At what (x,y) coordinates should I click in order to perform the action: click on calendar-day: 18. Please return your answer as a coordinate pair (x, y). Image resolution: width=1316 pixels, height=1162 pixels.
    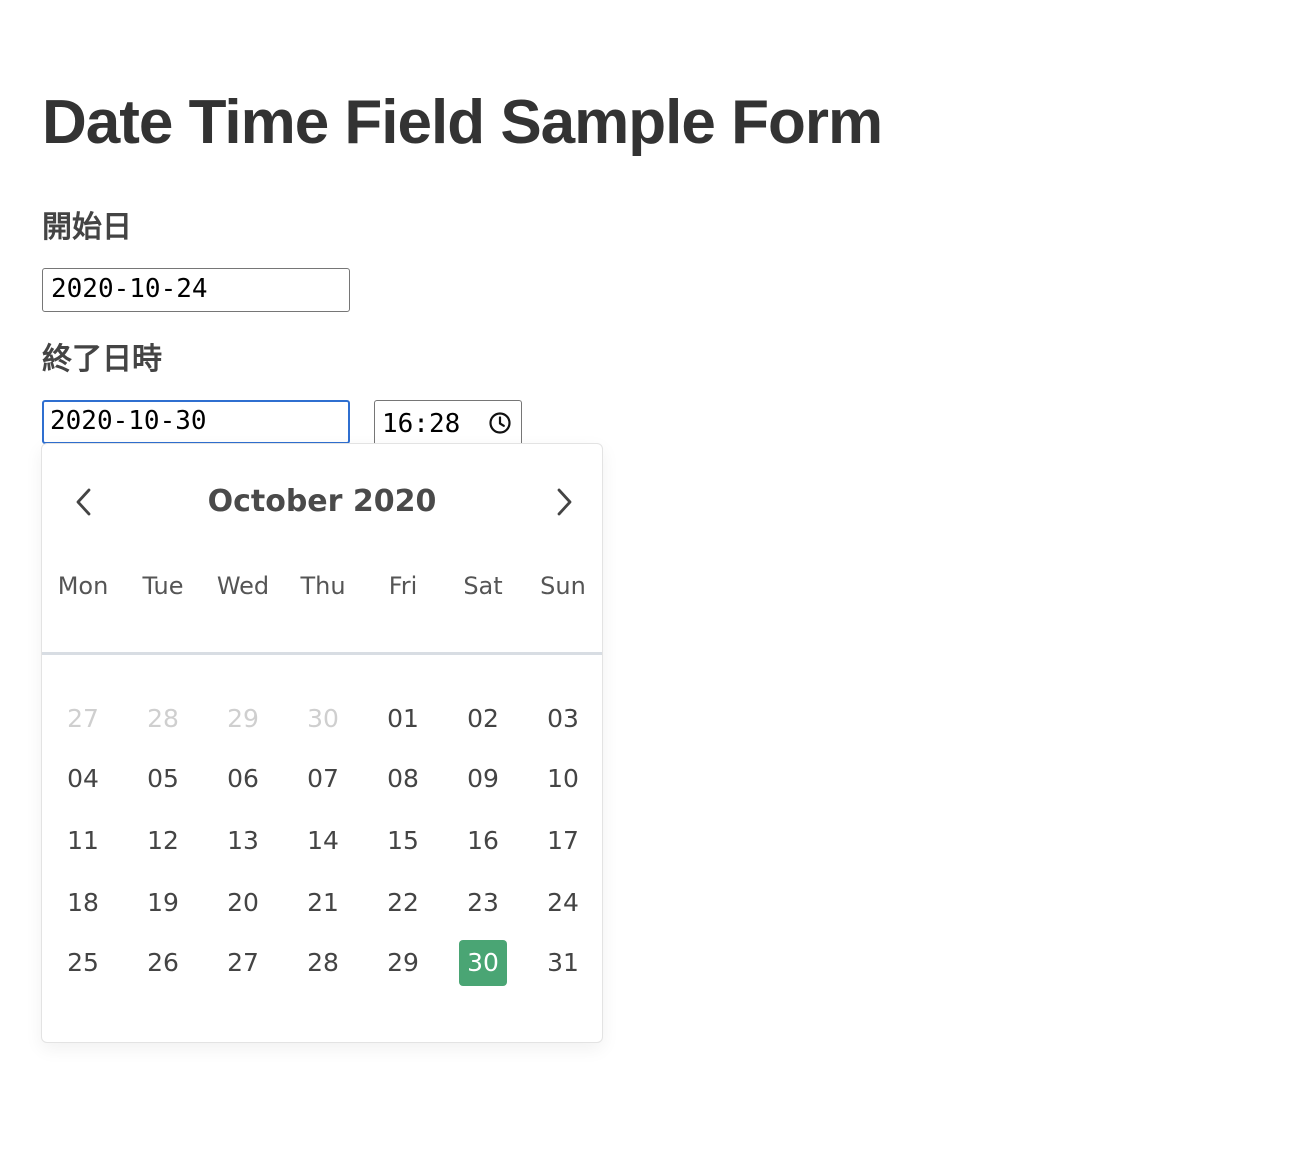
    Looking at the image, I should click on (83, 903).